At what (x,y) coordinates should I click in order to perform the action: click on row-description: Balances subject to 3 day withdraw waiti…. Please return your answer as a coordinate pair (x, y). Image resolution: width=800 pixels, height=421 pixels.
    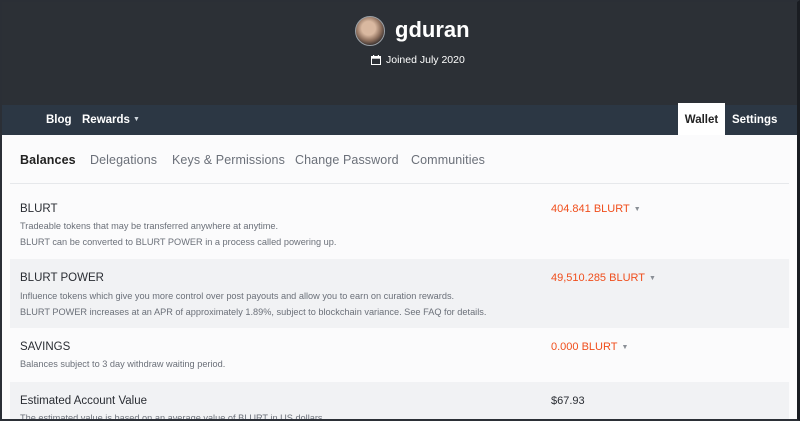
    Looking at the image, I should click on (123, 364).